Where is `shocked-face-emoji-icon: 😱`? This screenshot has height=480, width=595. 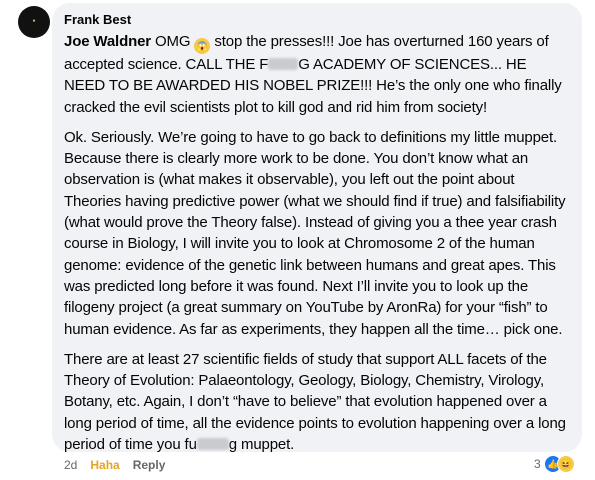 shocked-face-emoji-icon: 😱 is located at coordinates (202, 46).